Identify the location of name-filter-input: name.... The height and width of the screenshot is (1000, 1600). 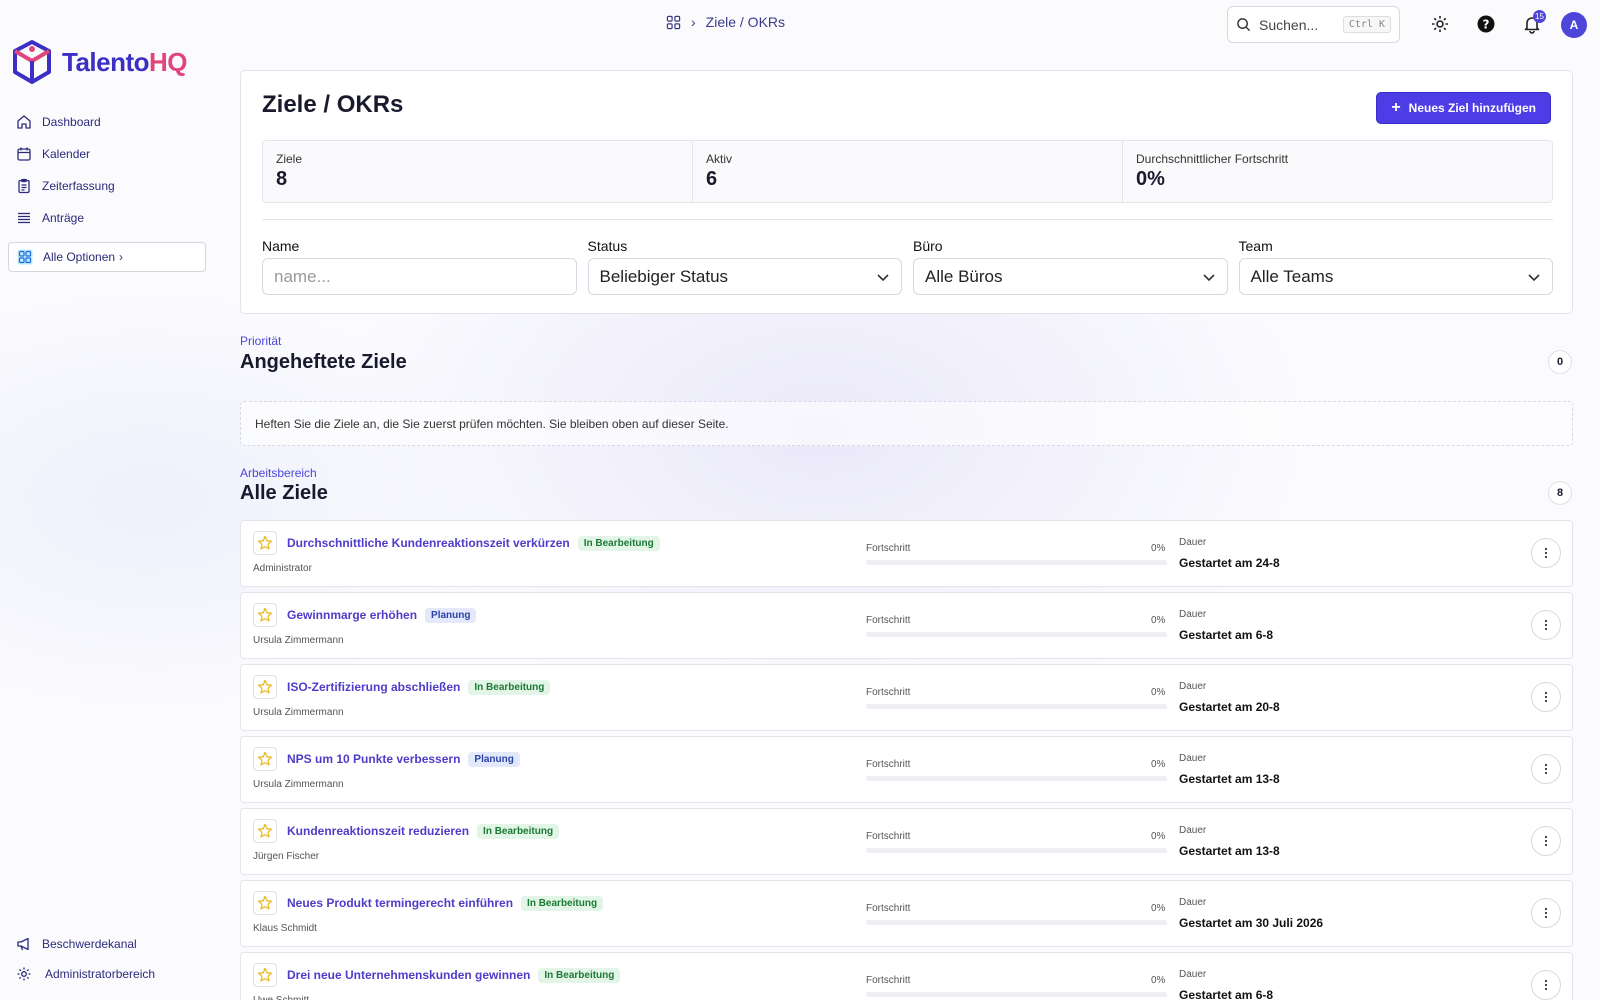
(419, 276).